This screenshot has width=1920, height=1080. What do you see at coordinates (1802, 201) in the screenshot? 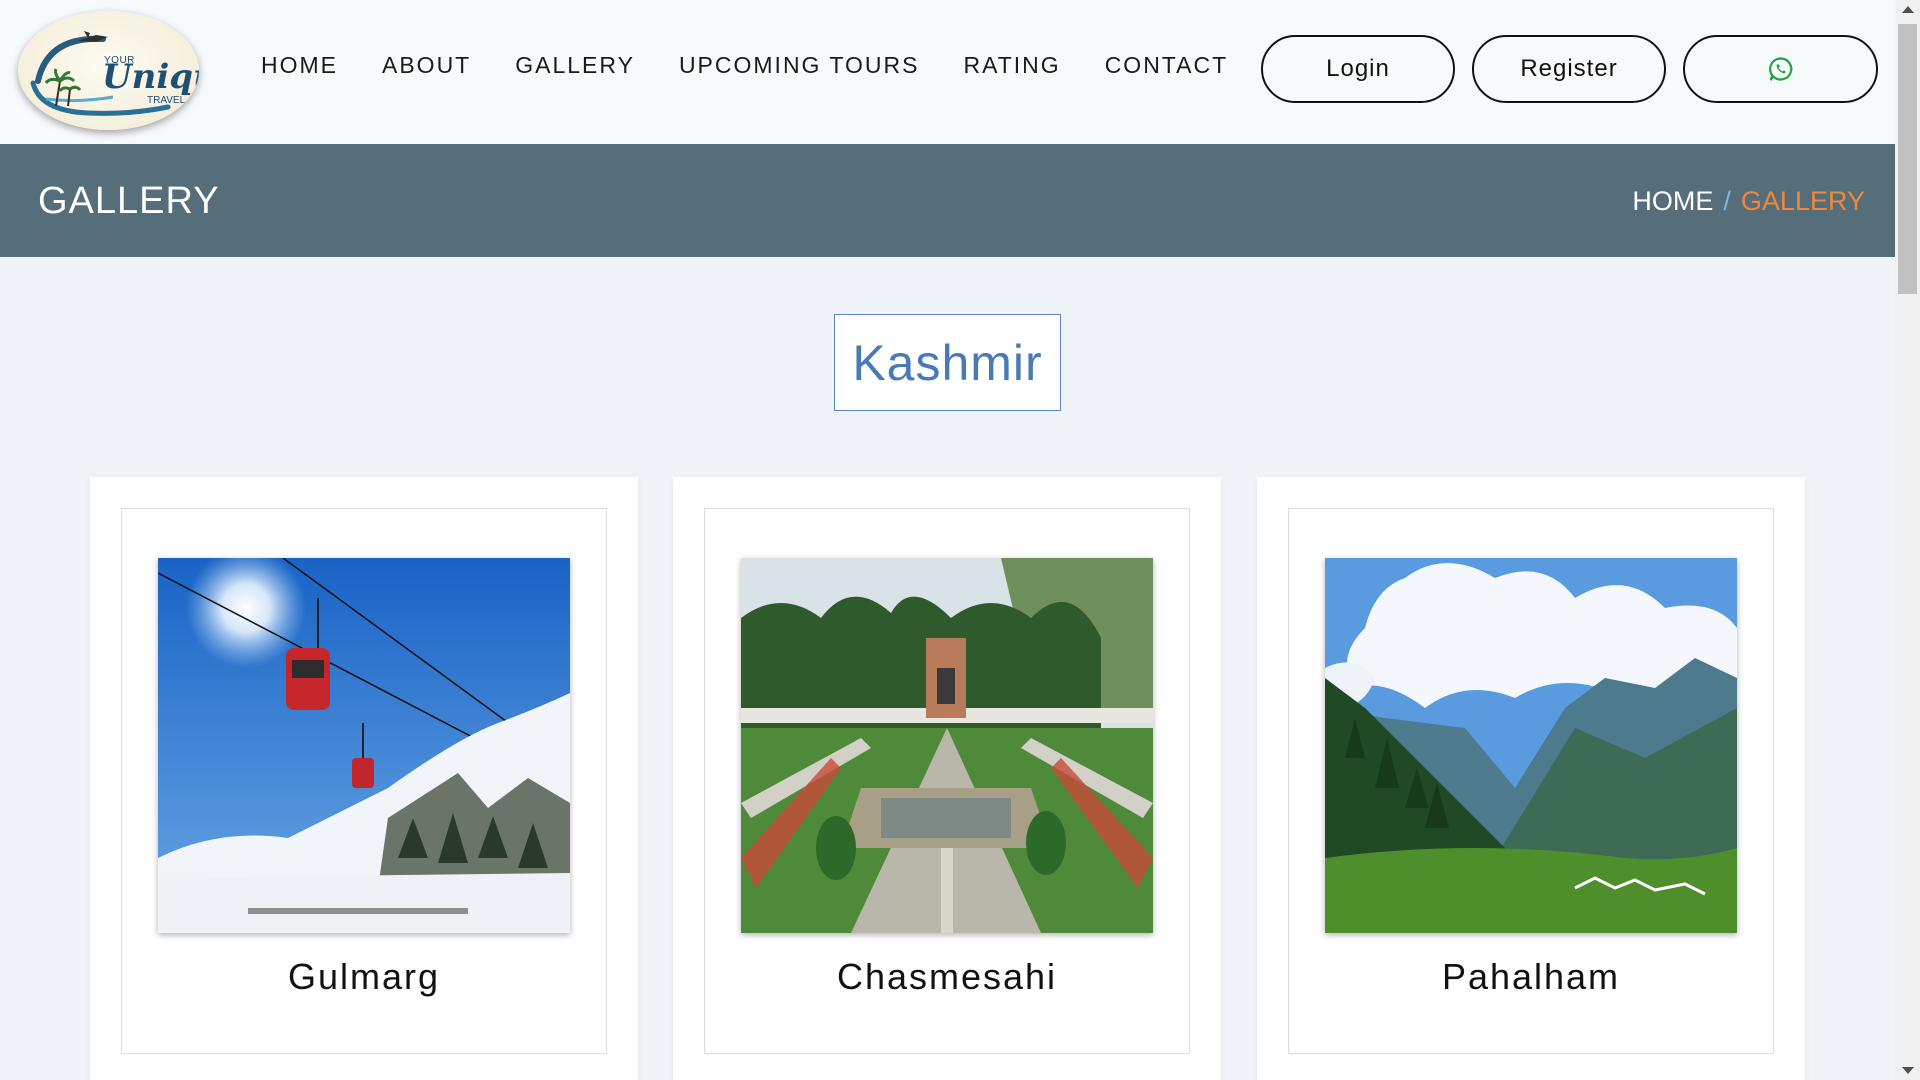
I see `breadcrumb-current: GALLERY` at bounding box center [1802, 201].